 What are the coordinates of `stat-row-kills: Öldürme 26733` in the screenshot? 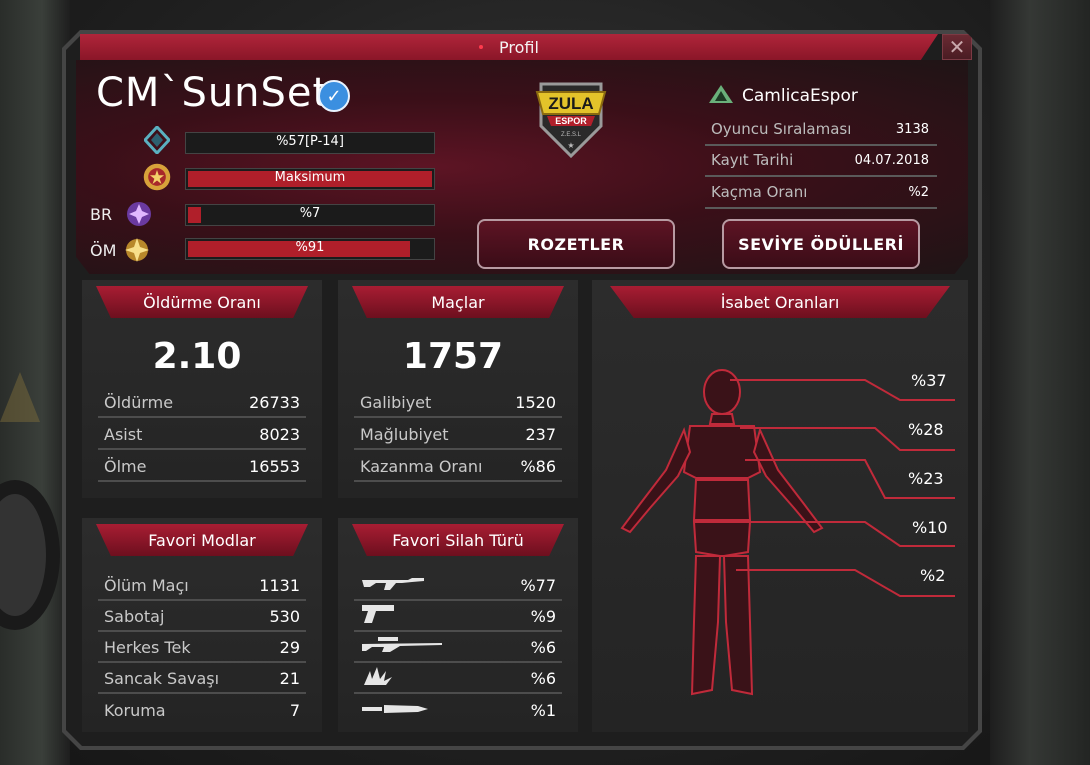 It's located at (202, 403).